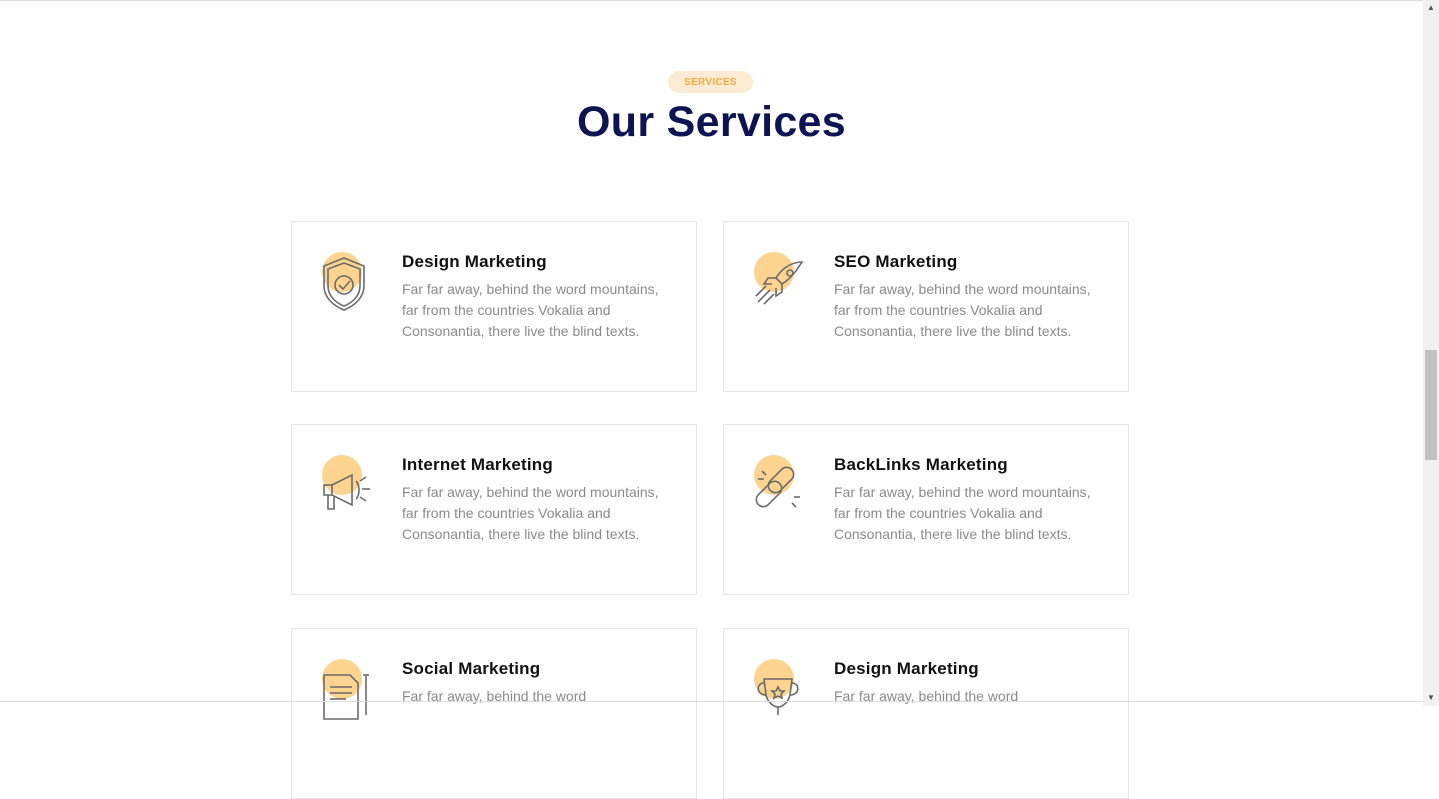  I want to click on document-pen-icon, so click(348, 688).